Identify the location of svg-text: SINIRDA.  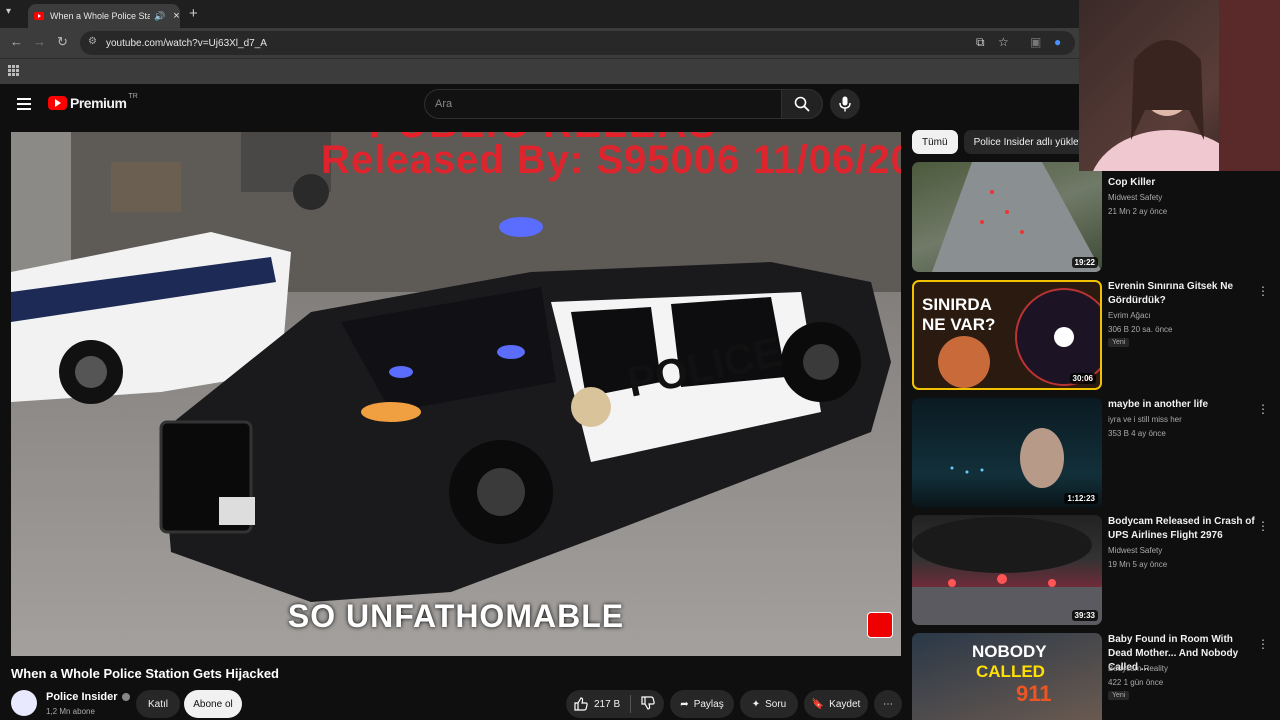
(957, 304).